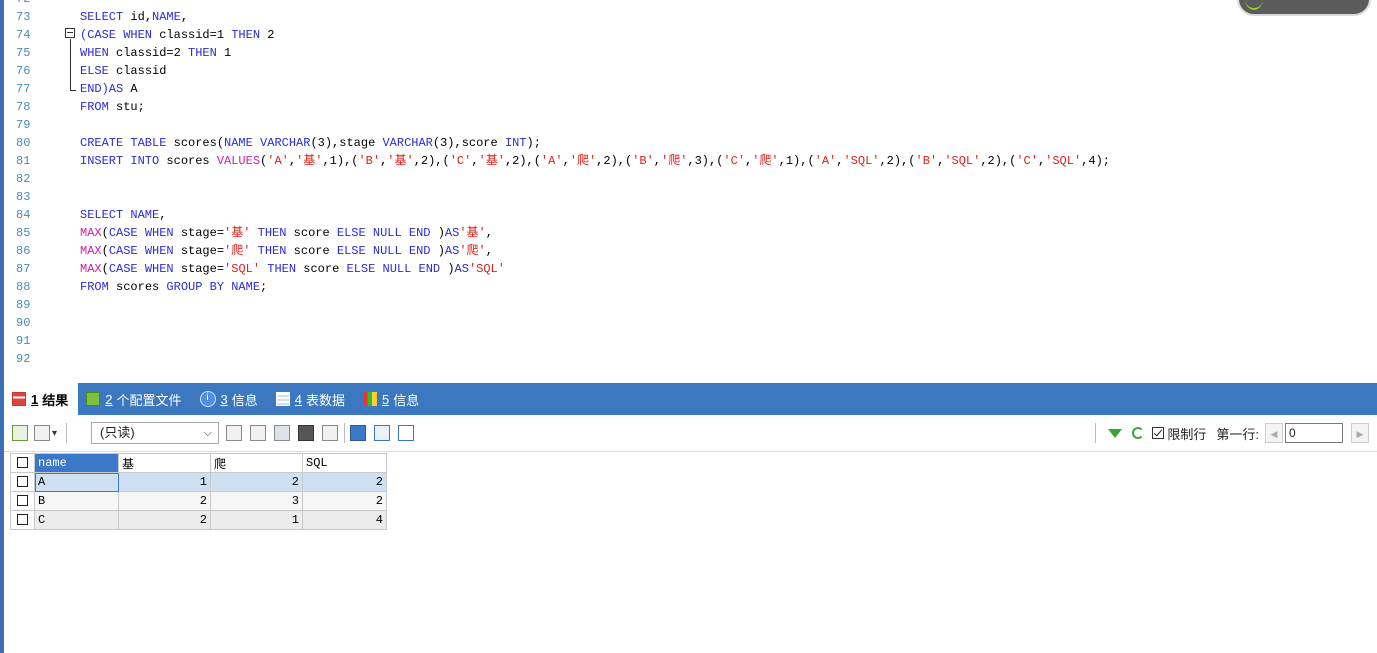 This screenshot has width=1377, height=653. Describe the element at coordinates (230, 399) in the screenshot. I see `tab-3: i 3 信息` at that location.